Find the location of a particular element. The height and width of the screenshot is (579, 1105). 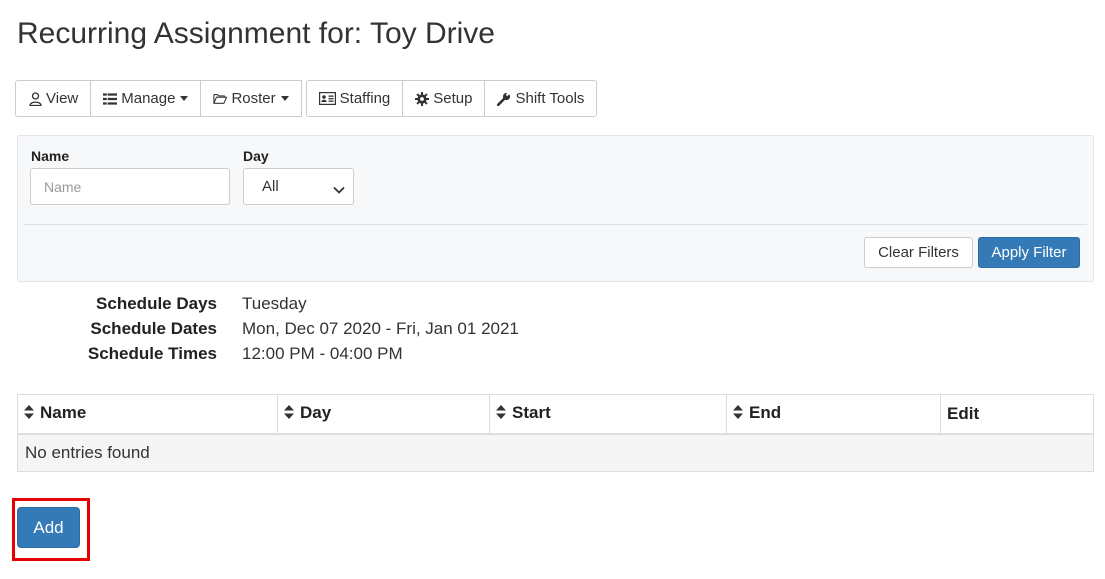

shift-tools-label: Shift Tools is located at coordinates (550, 98).